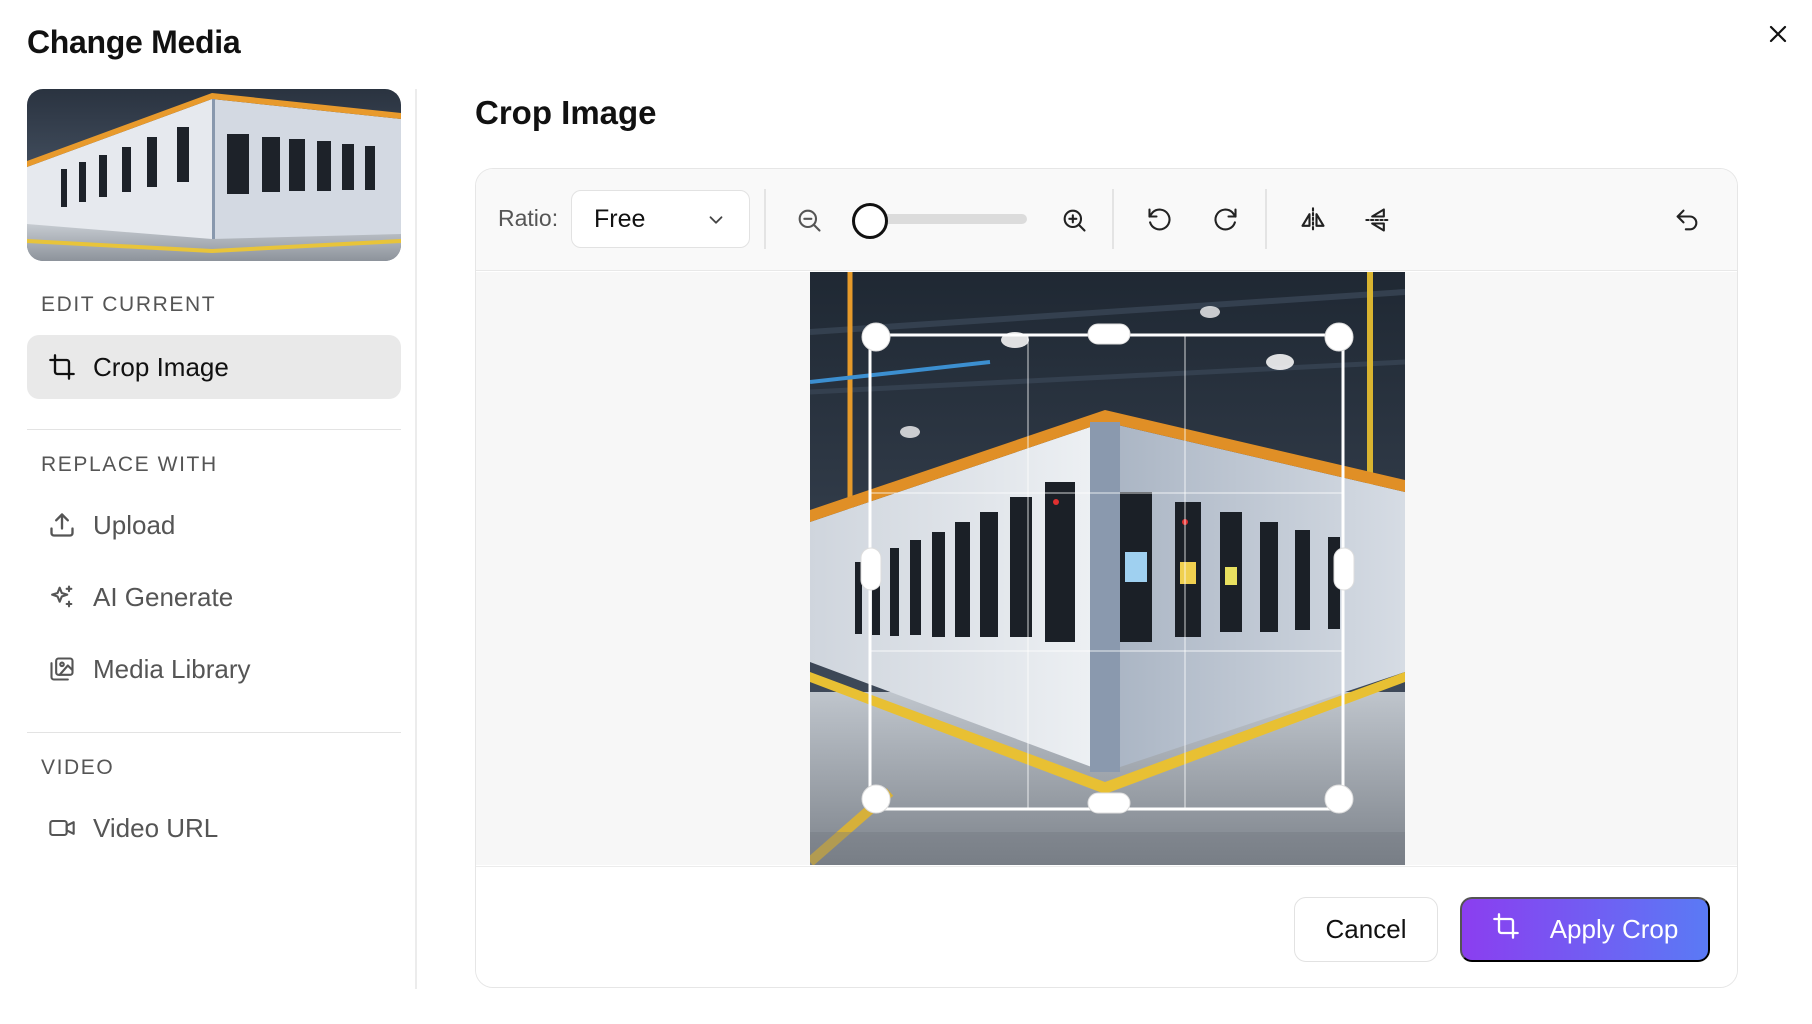  What do you see at coordinates (129, 304) in the screenshot?
I see `section-label-edit-current: EDIT CURRENT` at bounding box center [129, 304].